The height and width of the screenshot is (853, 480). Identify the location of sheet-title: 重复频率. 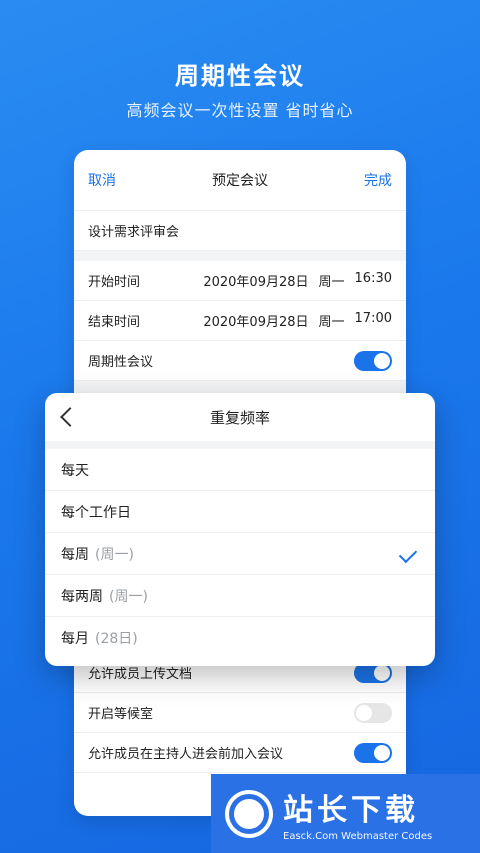
(239, 417).